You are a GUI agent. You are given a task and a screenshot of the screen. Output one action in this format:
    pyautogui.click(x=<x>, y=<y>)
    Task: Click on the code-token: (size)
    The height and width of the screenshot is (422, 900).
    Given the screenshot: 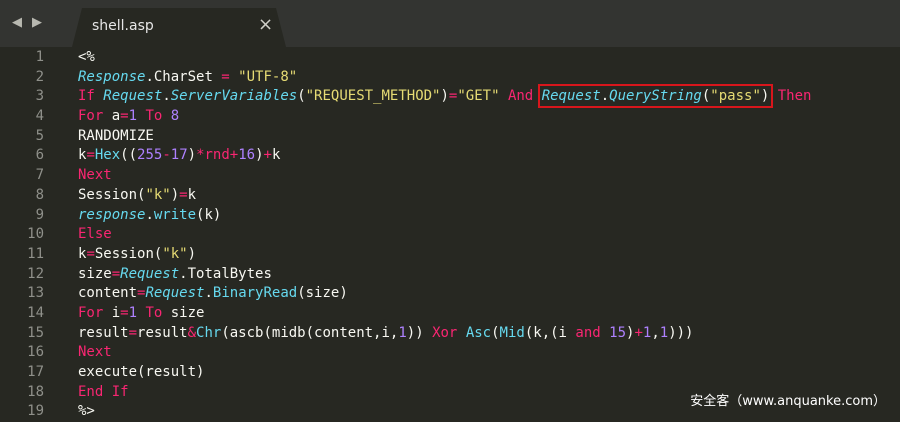 What is the action you would take?
    pyautogui.click(x=322, y=293)
    